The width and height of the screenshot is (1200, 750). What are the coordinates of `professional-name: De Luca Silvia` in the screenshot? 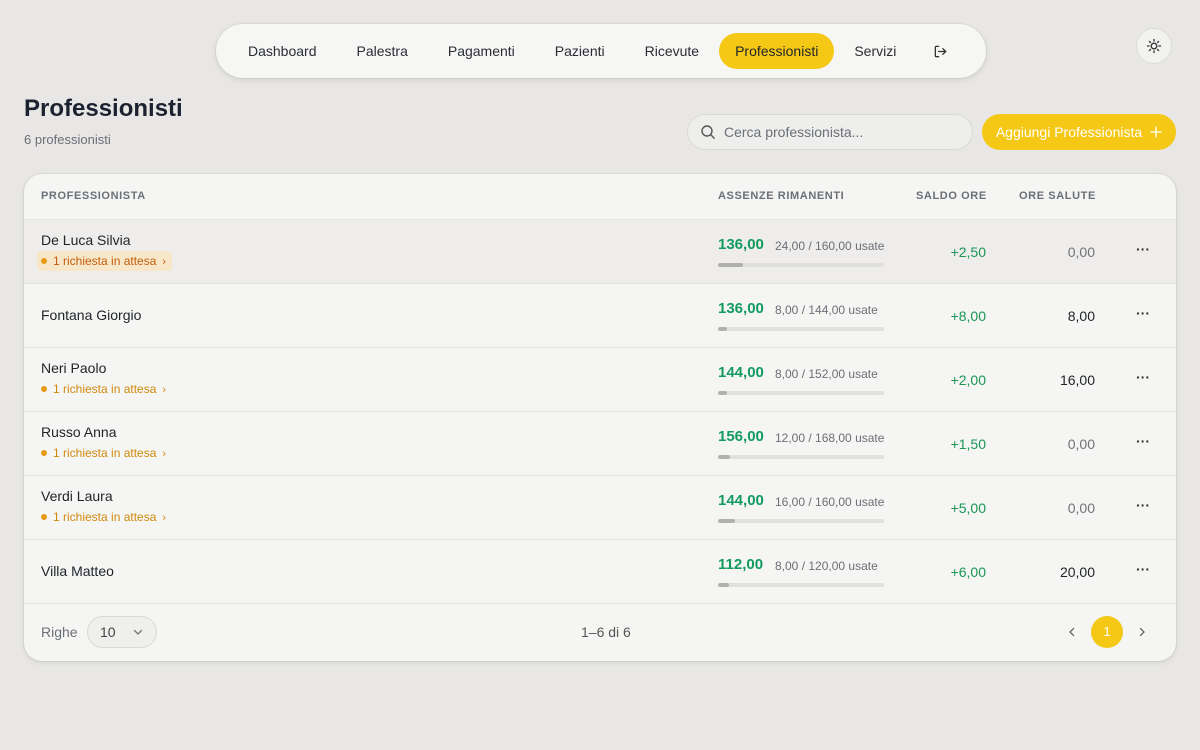 It's located at (86, 240).